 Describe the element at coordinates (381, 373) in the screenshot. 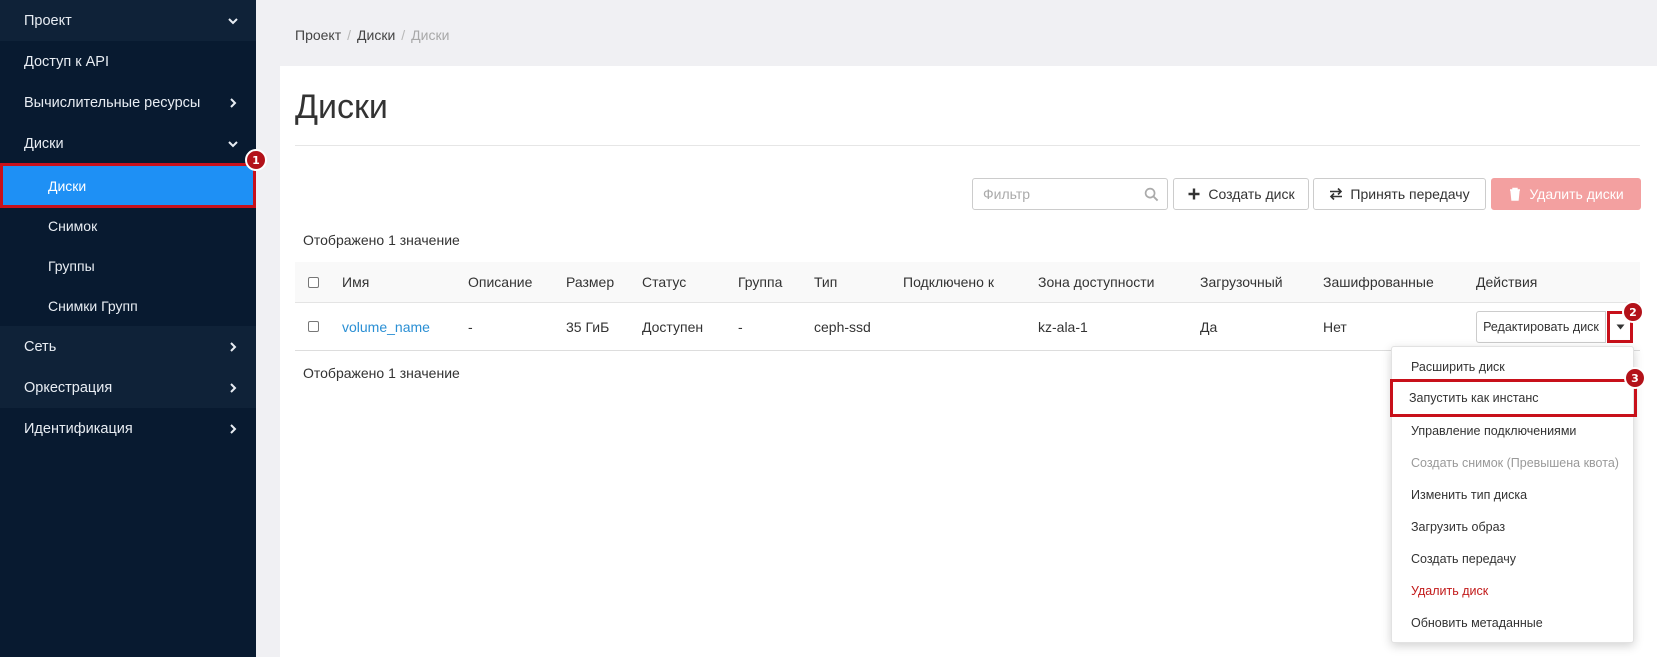

I see `items-count-bottom: Отображено 1 значение` at that location.